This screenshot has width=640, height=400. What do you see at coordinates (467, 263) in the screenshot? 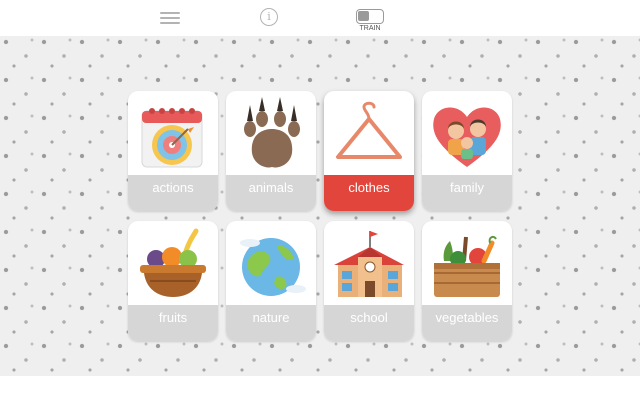
I see `vegetable-basket-icon` at bounding box center [467, 263].